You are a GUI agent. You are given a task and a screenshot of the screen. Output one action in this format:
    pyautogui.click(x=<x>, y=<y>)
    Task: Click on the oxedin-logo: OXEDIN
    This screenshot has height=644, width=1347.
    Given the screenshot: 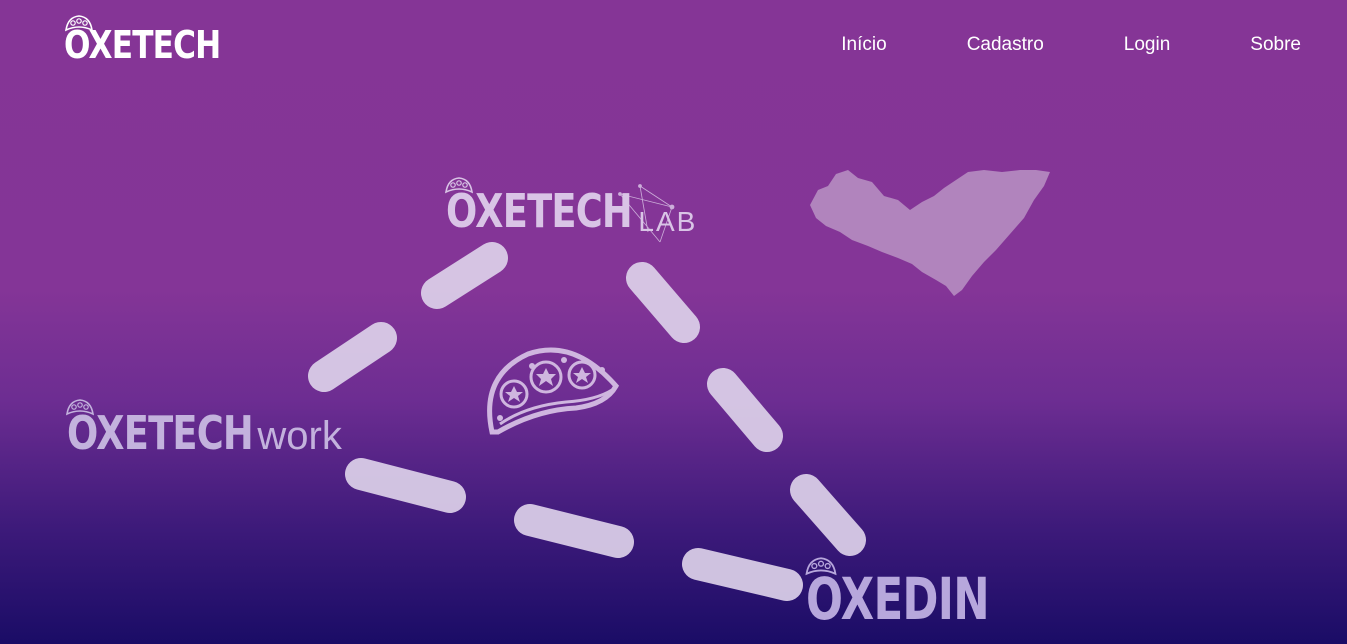 What is the action you would take?
    pyautogui.click(x=927, y=595)
    